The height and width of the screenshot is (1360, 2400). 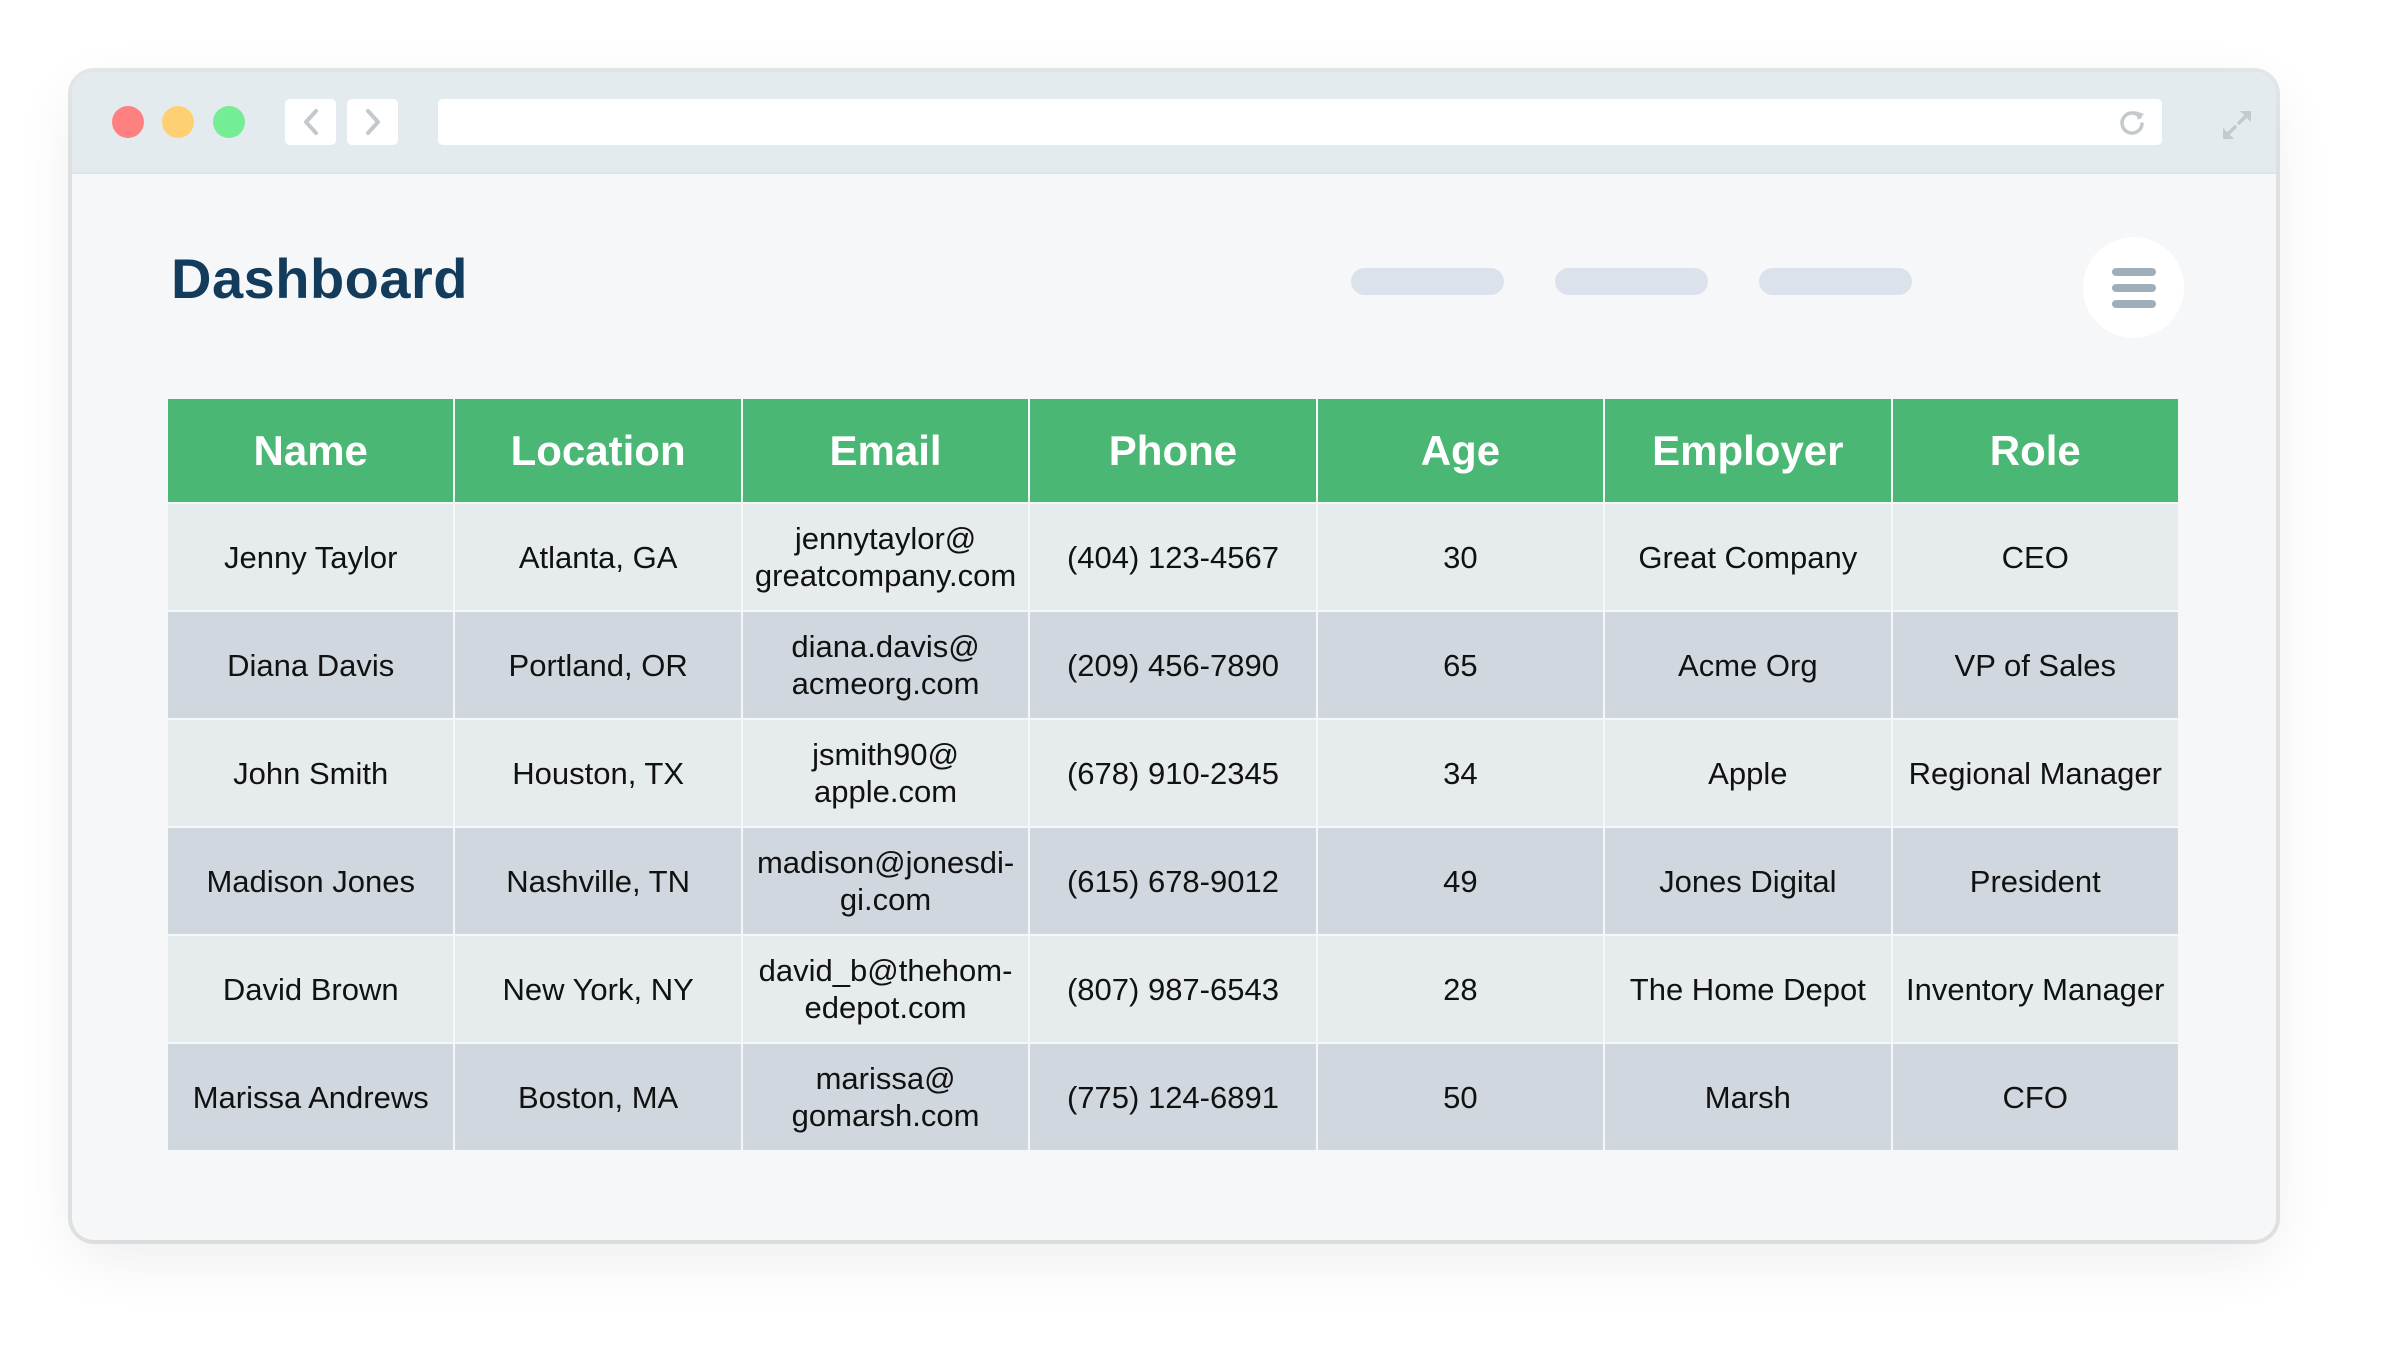 I want to click on cell-age: 28, so click(x=1460, y=989).